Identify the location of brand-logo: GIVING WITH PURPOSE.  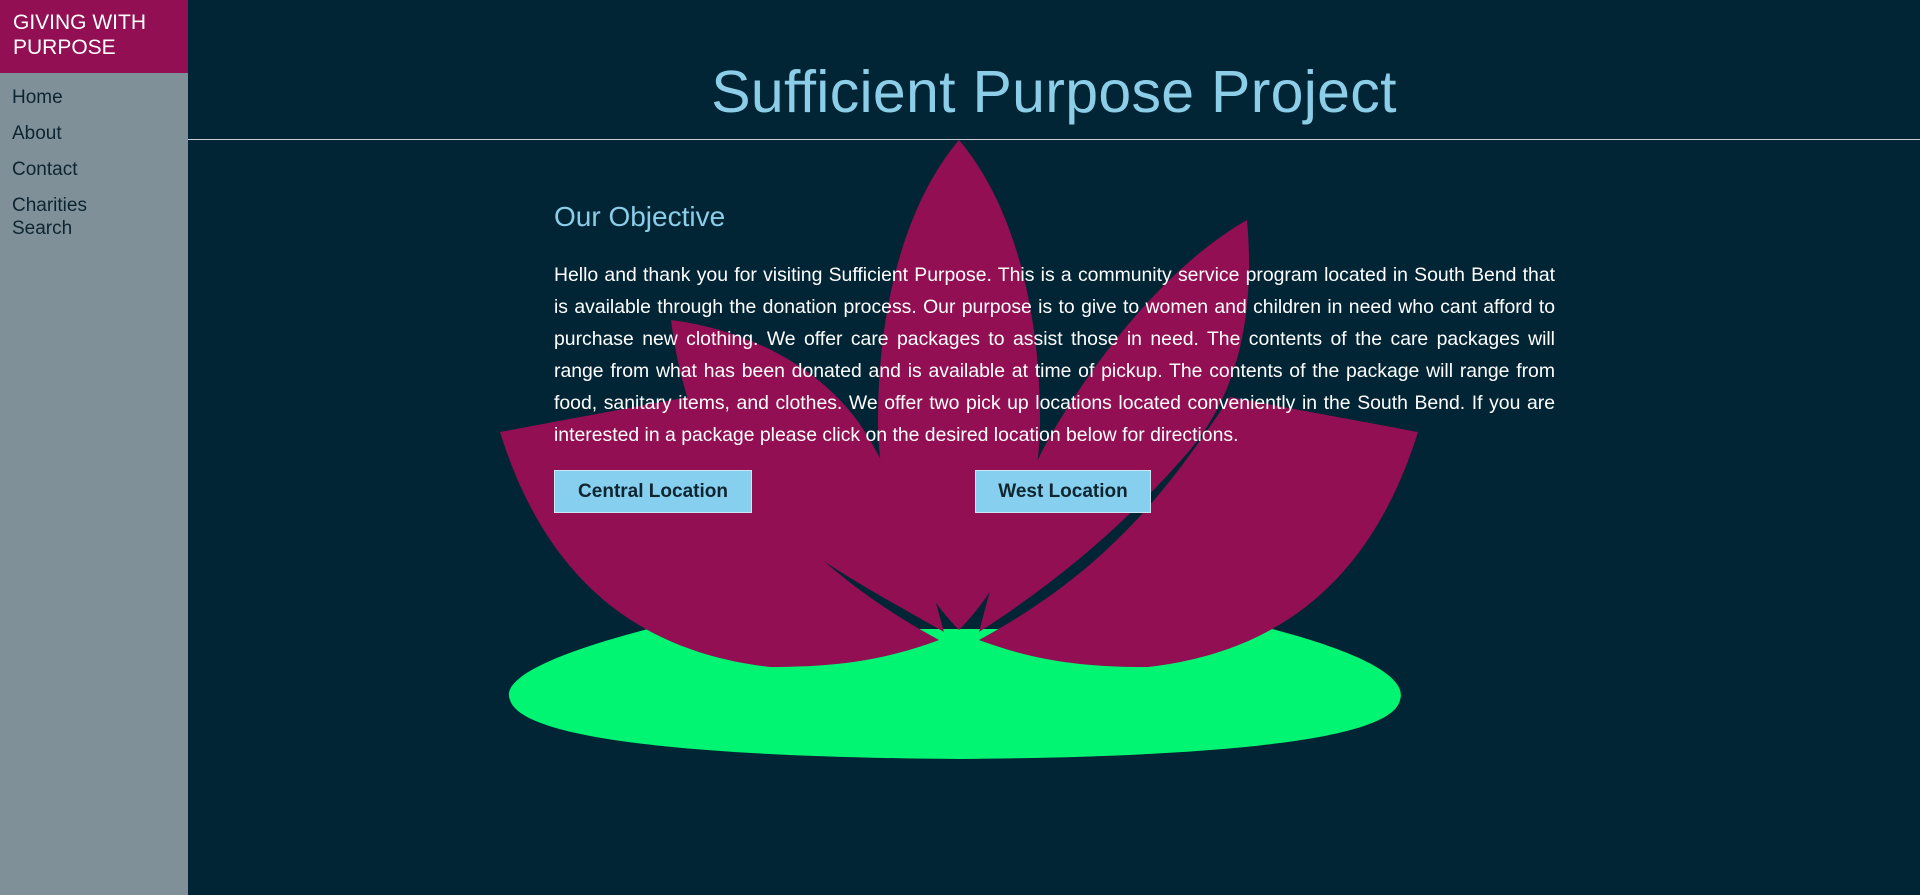
(94, 36).